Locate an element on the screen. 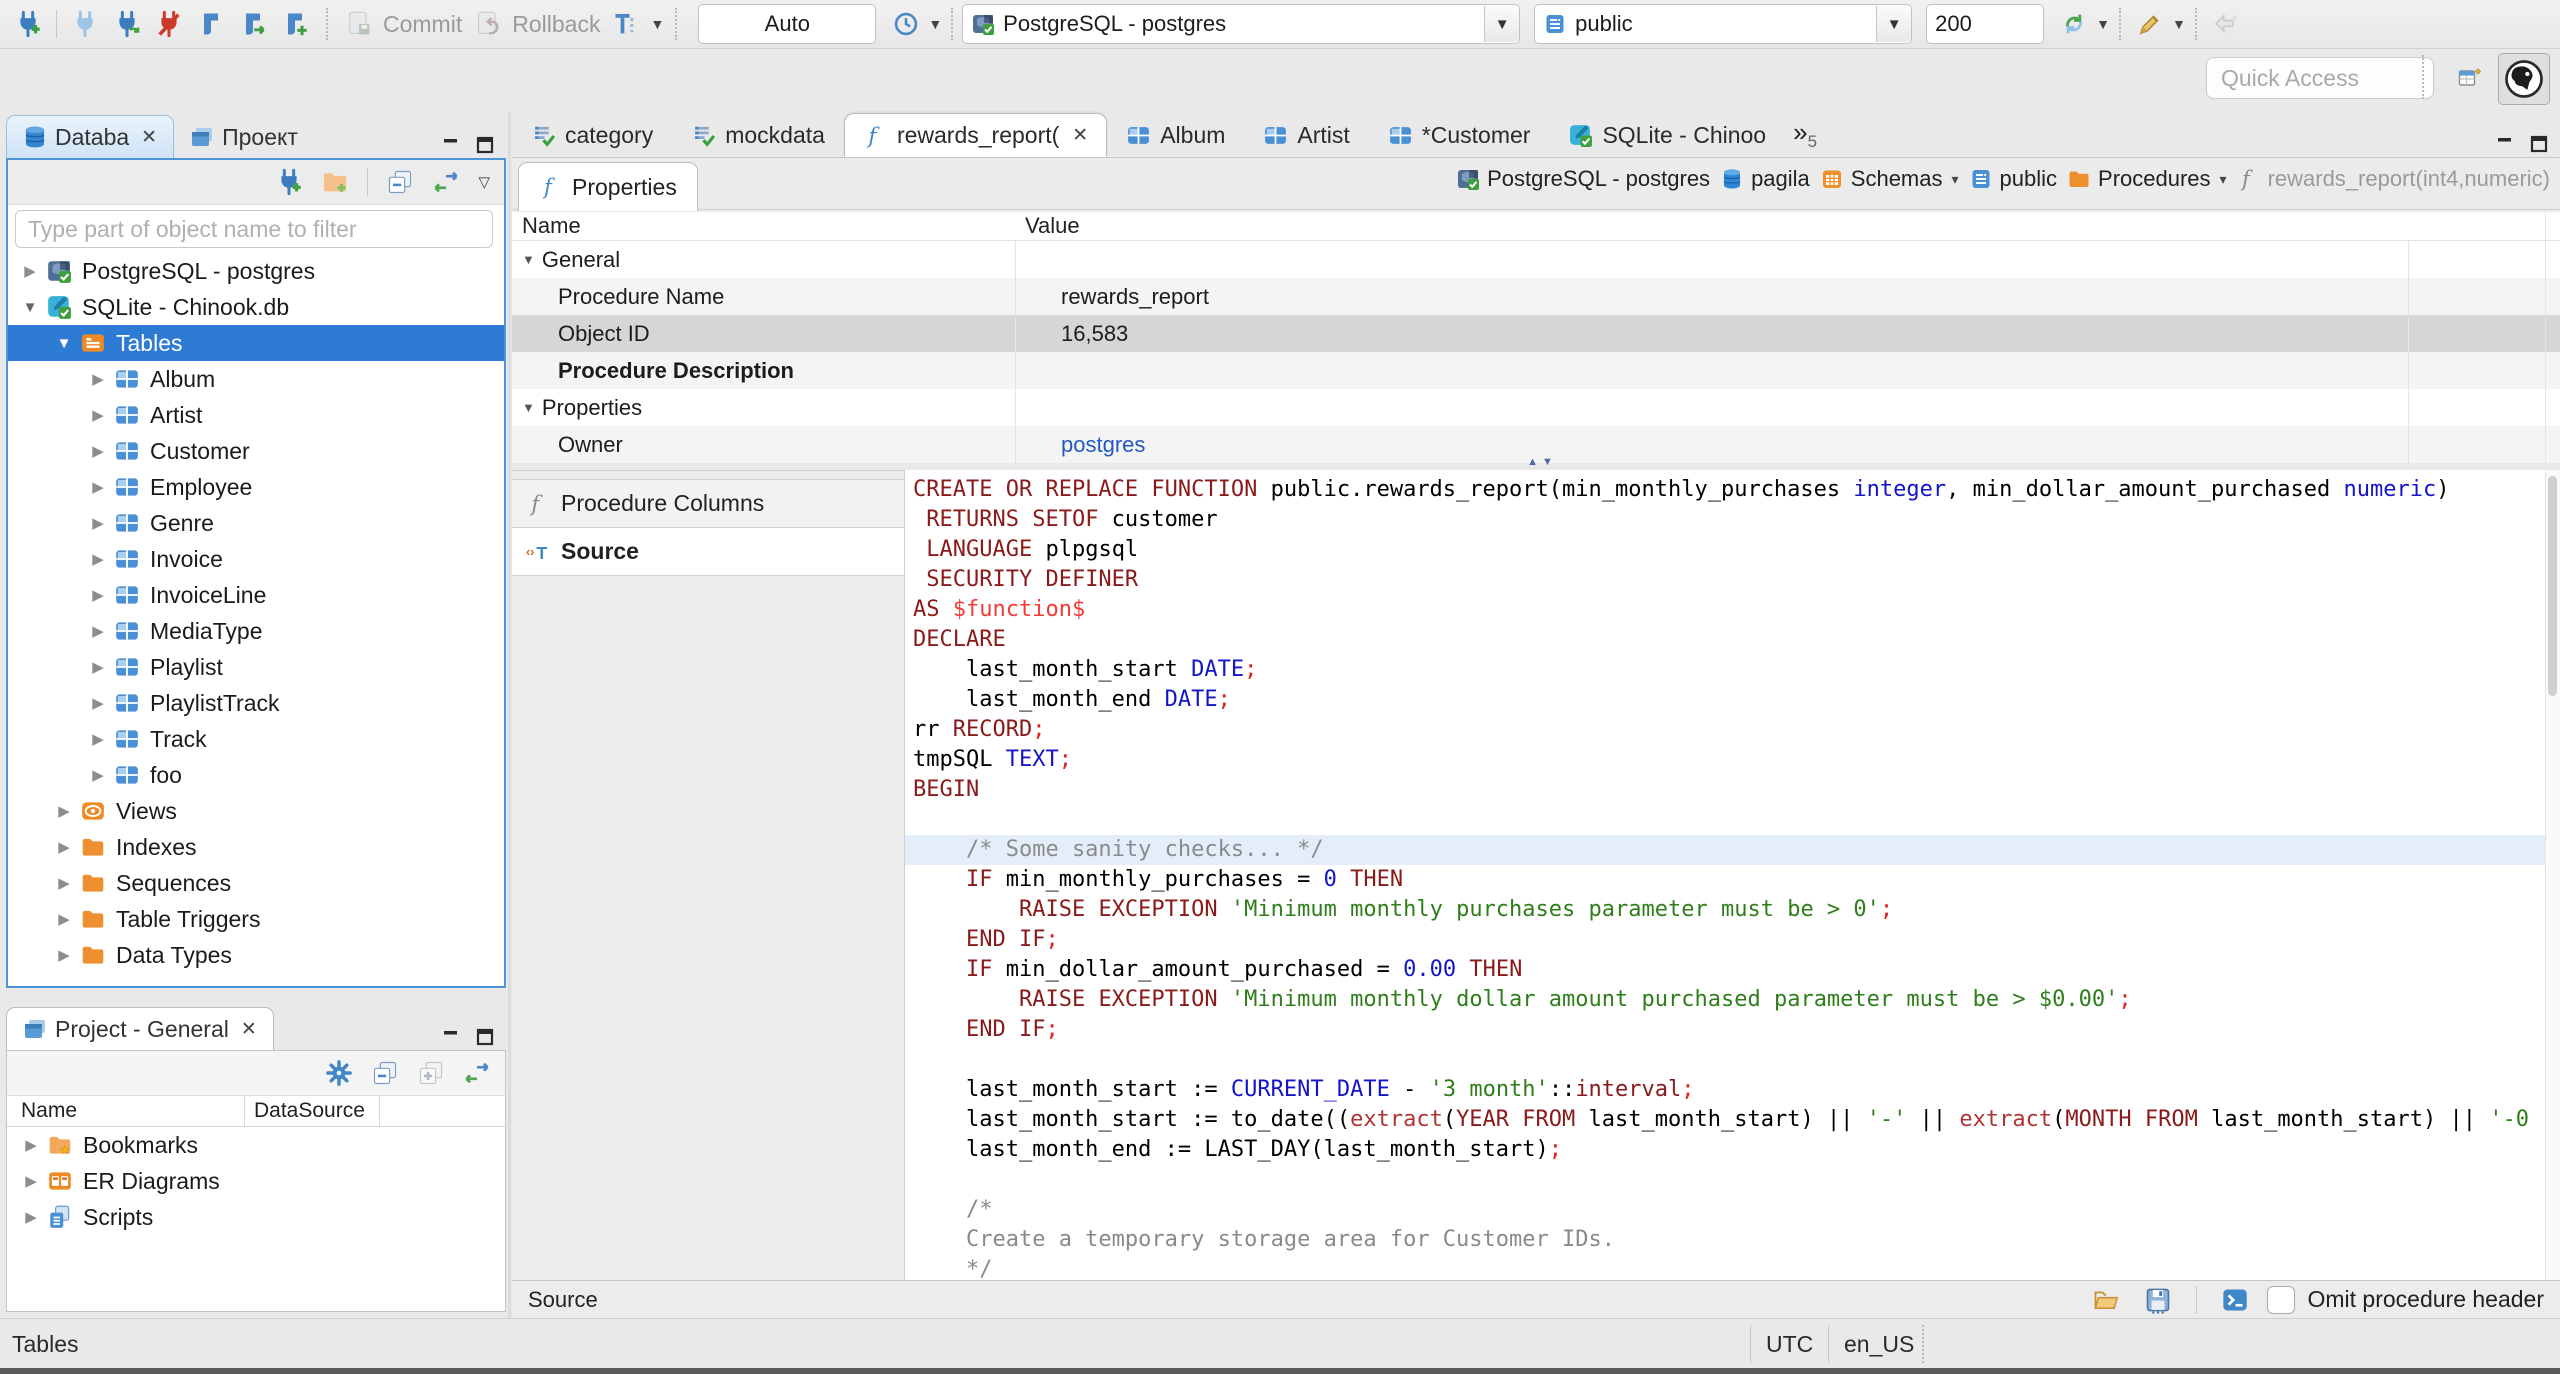 The height and width of the screenshot is (1374, 2560). tree-item-sqlite-chinook-db: ▼ SQLite - Chinook.db is located at coordinates (256, 307).